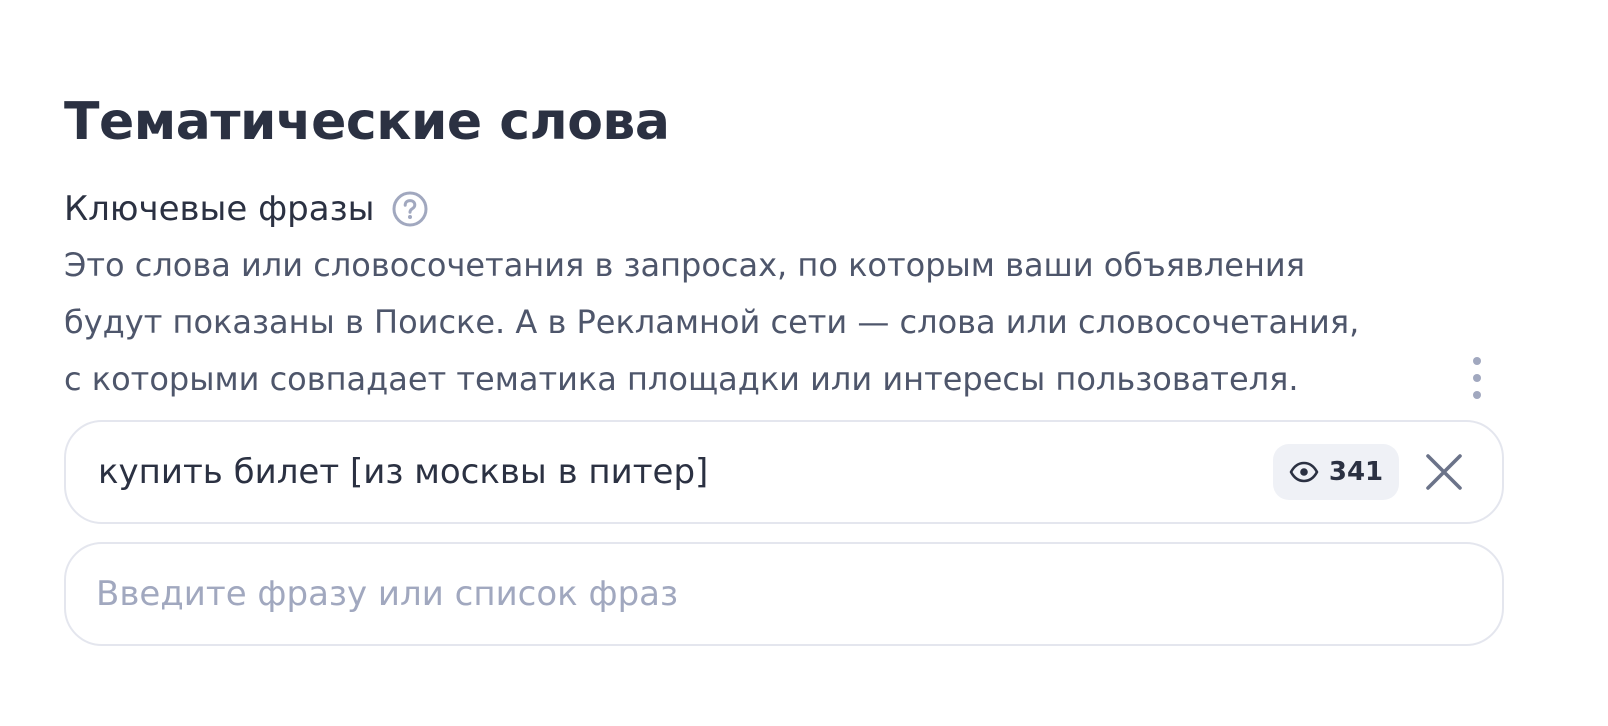 The height and width of the screenshot is (726, 1608). Describe the element at coordinates (367, 121) in the screenshot. I see `page-title: Тематические слова` at that location.